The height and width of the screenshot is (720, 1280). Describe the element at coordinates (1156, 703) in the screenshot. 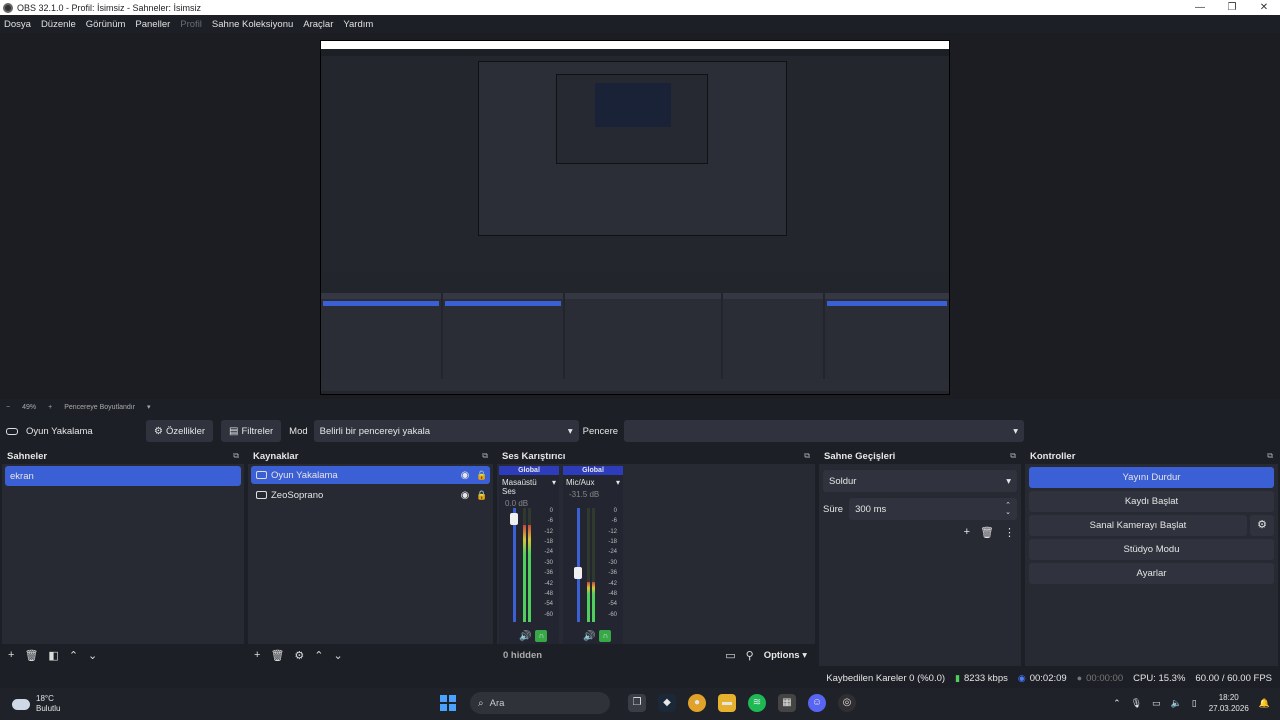

I see `network-icon: ▭` at that location.